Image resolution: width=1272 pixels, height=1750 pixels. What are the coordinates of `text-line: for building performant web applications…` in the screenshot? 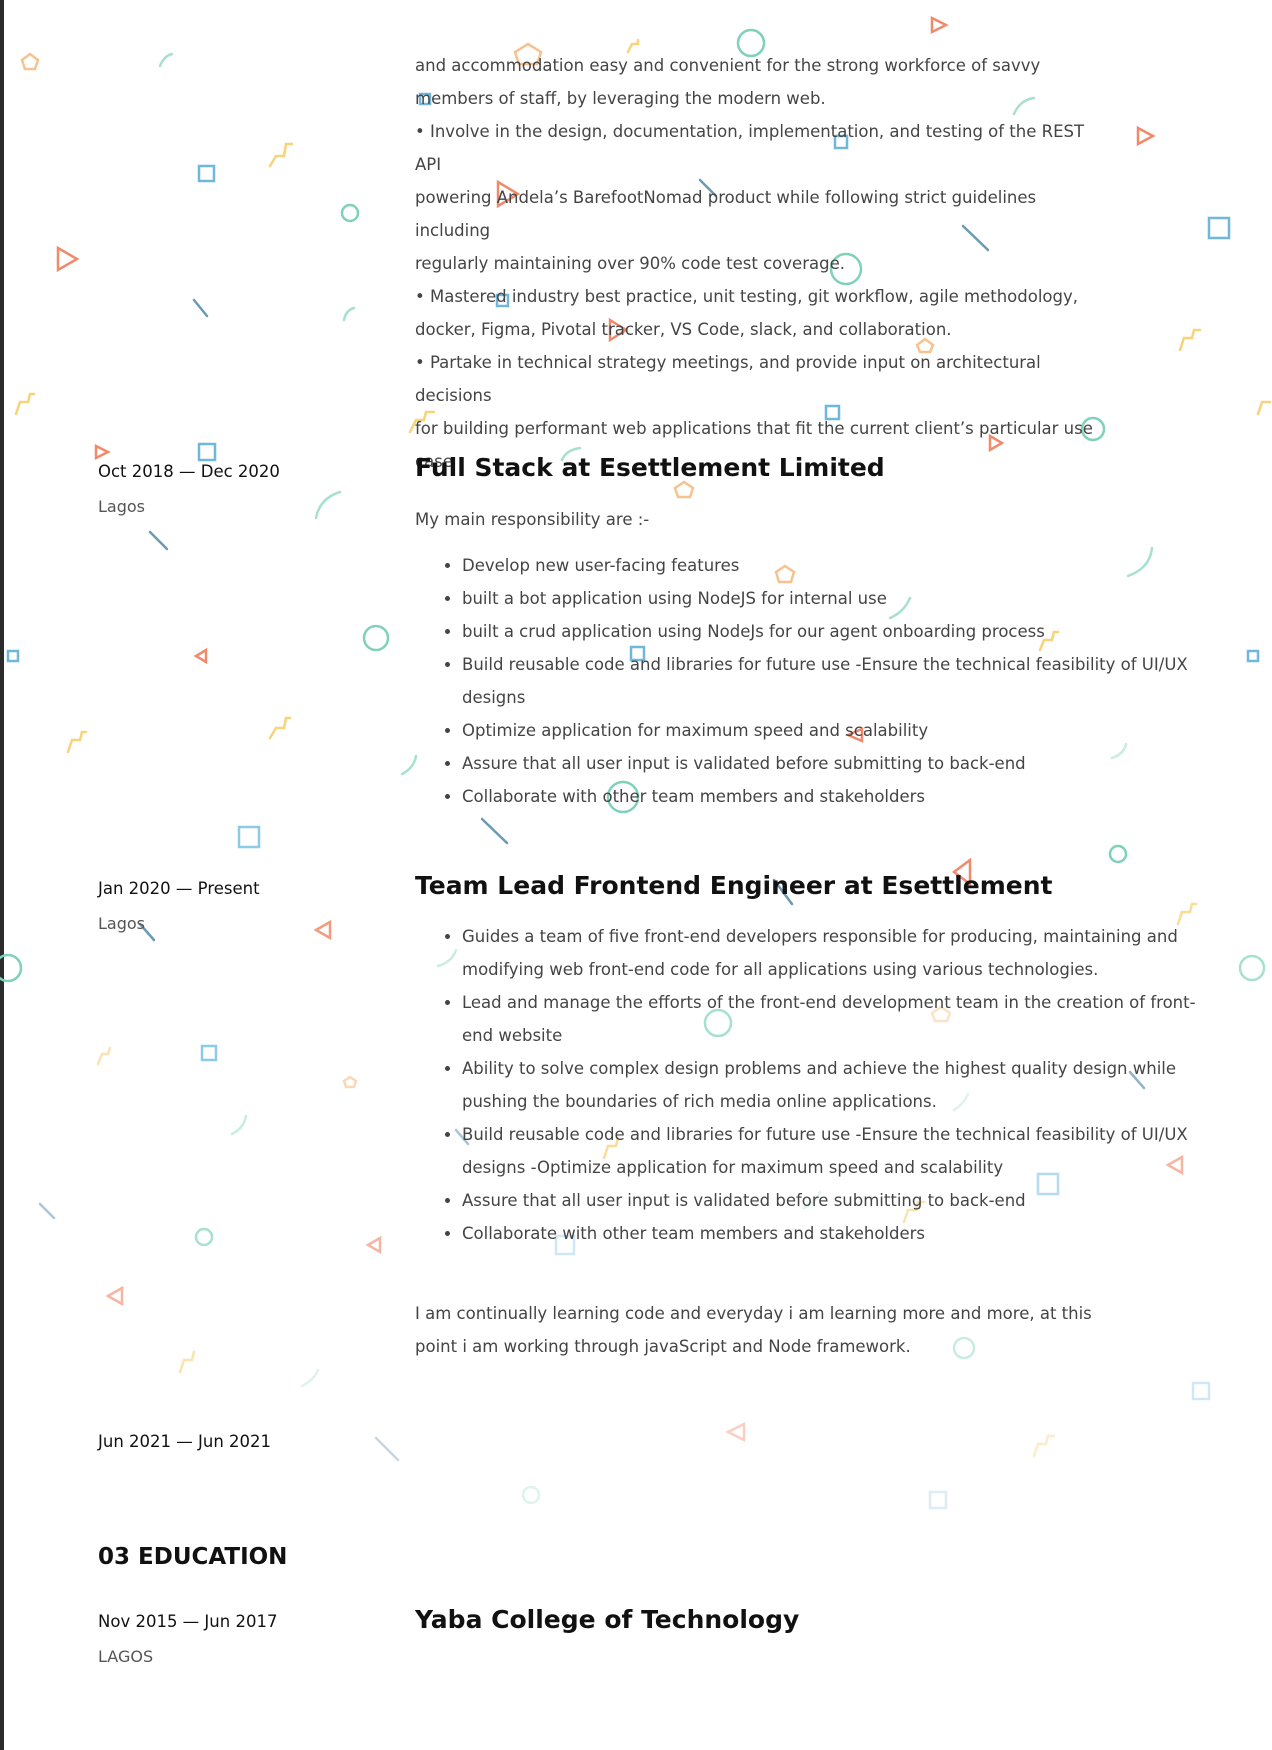 It's located at (754, 428).